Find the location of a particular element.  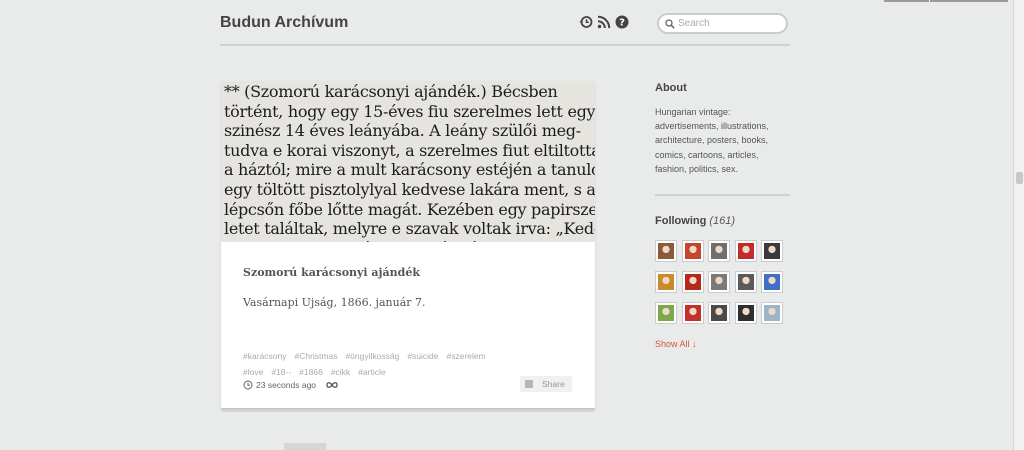

tag-link: #szerelem is located at coordinates (466, 356).